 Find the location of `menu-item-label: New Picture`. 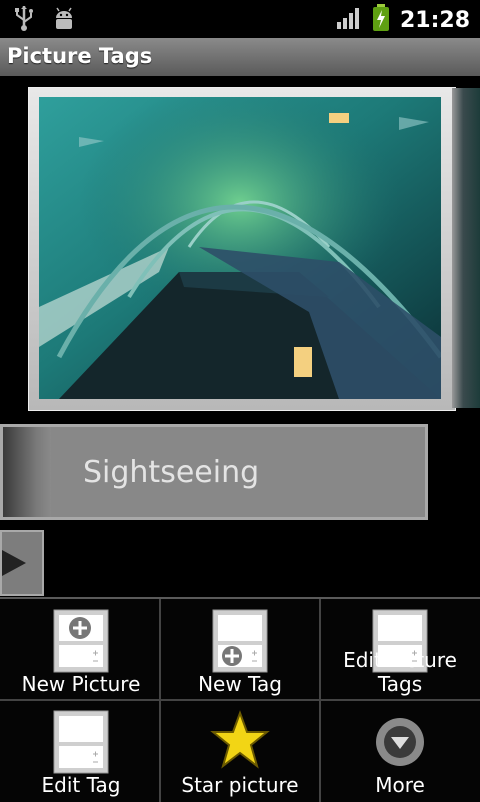

menu-item-label: New Picture is located at coordinates (81, 684).